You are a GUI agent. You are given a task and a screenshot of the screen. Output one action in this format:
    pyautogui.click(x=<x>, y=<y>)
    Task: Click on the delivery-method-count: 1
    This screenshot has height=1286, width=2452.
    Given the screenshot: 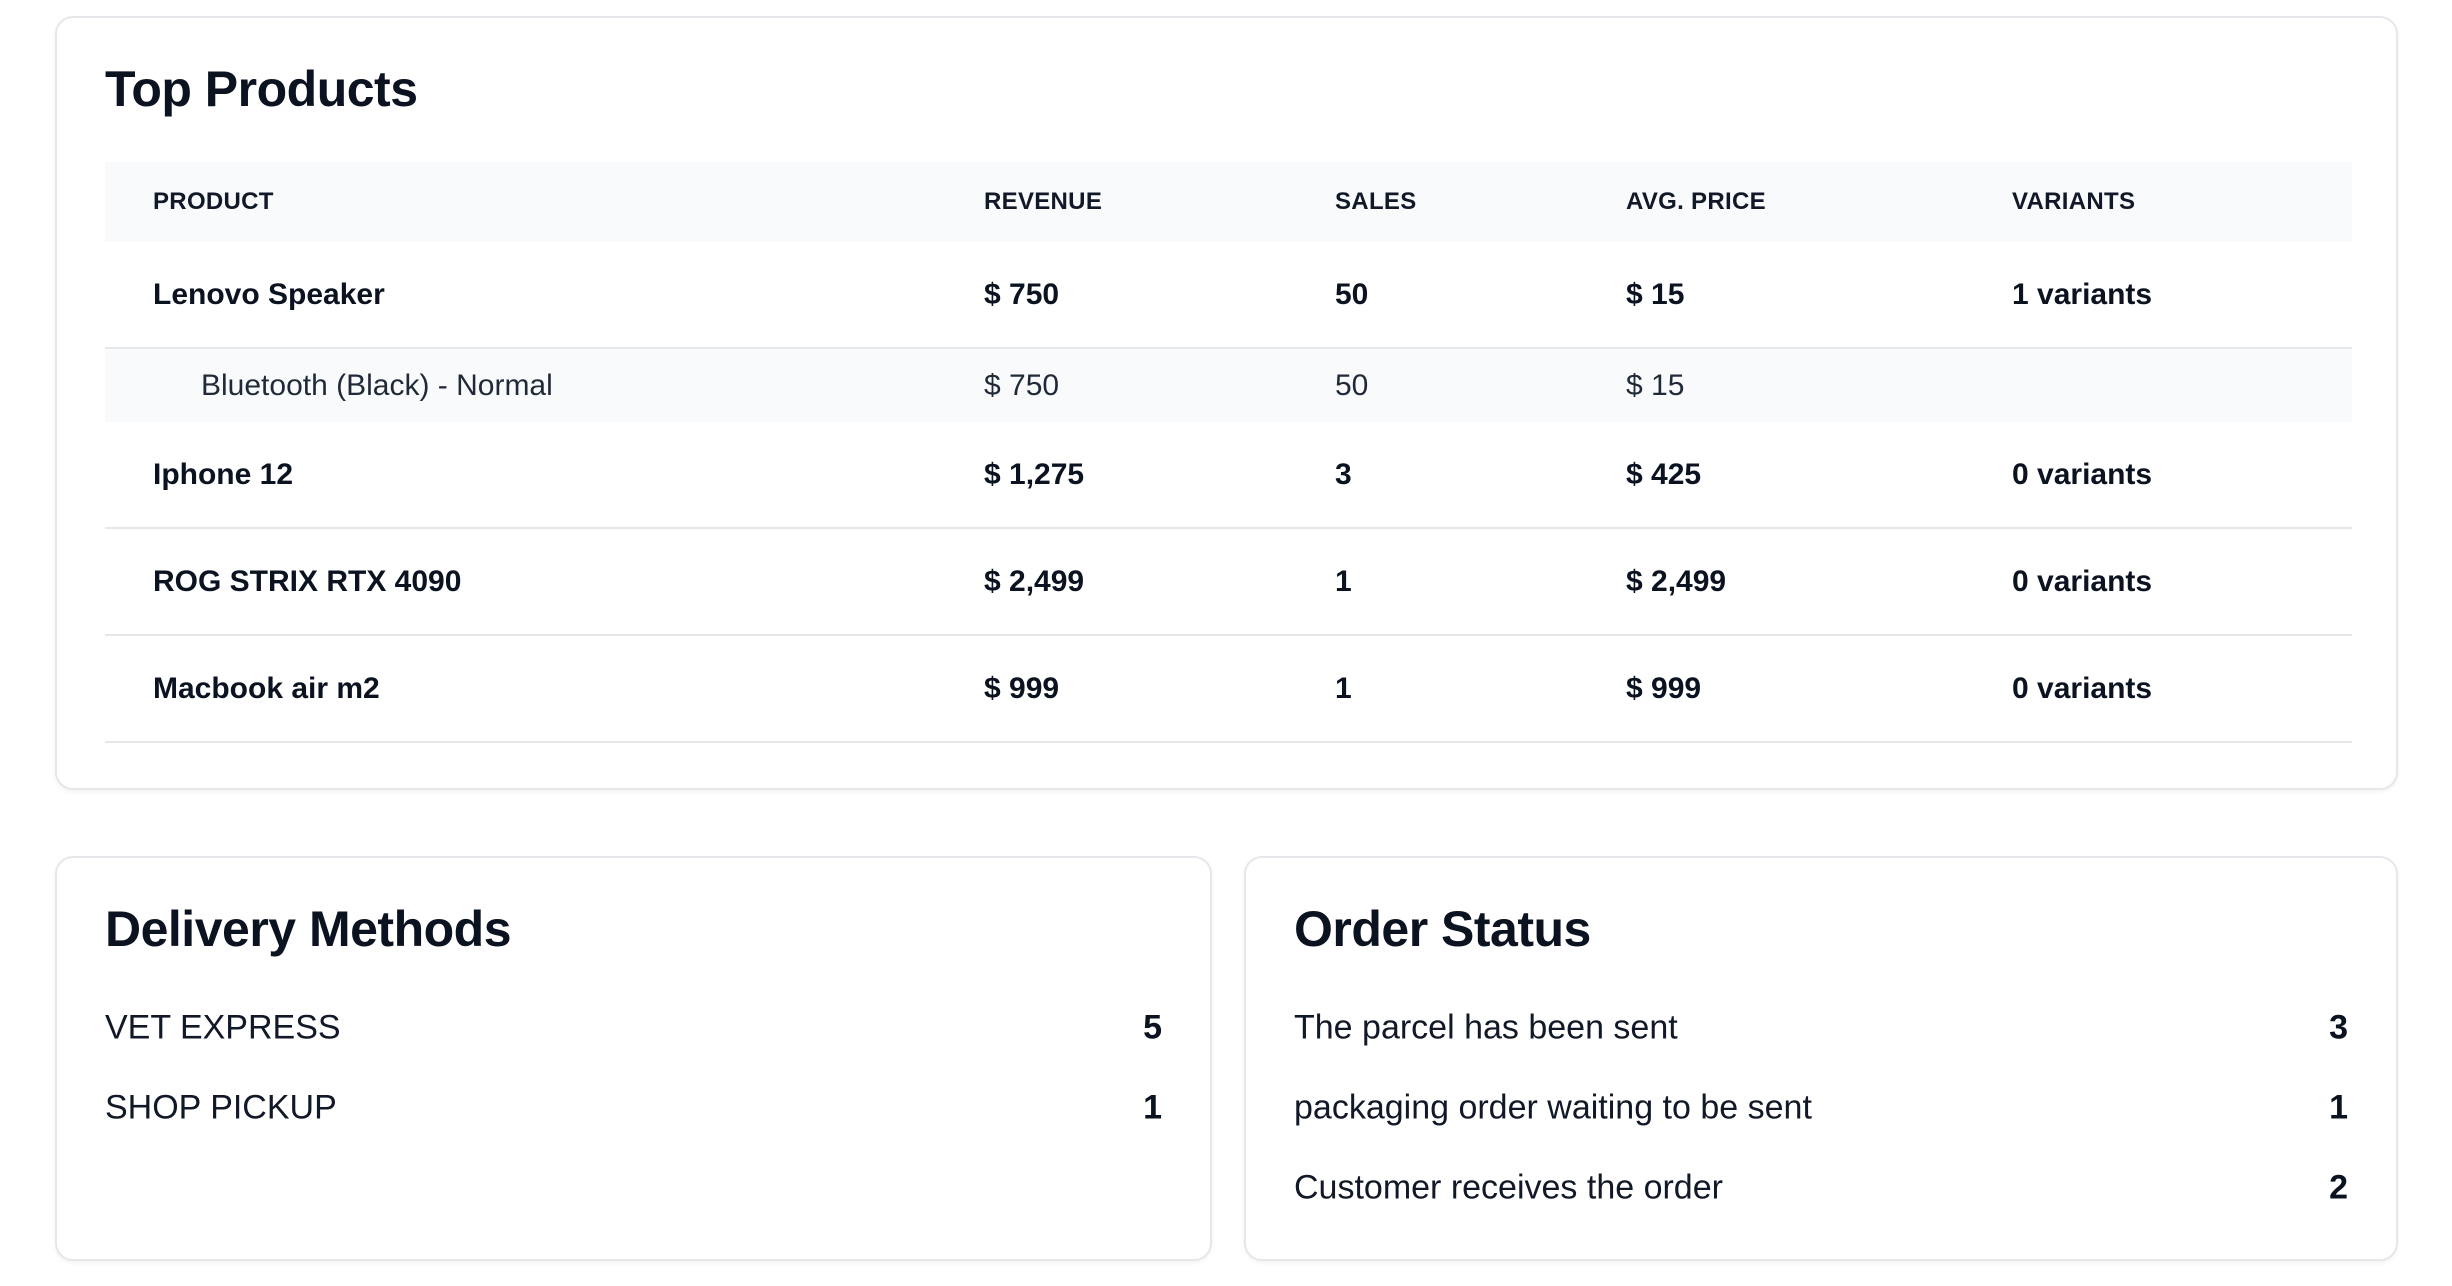 What is the action you would take?
    pyautogui.click(x=1152, y=1107)
    